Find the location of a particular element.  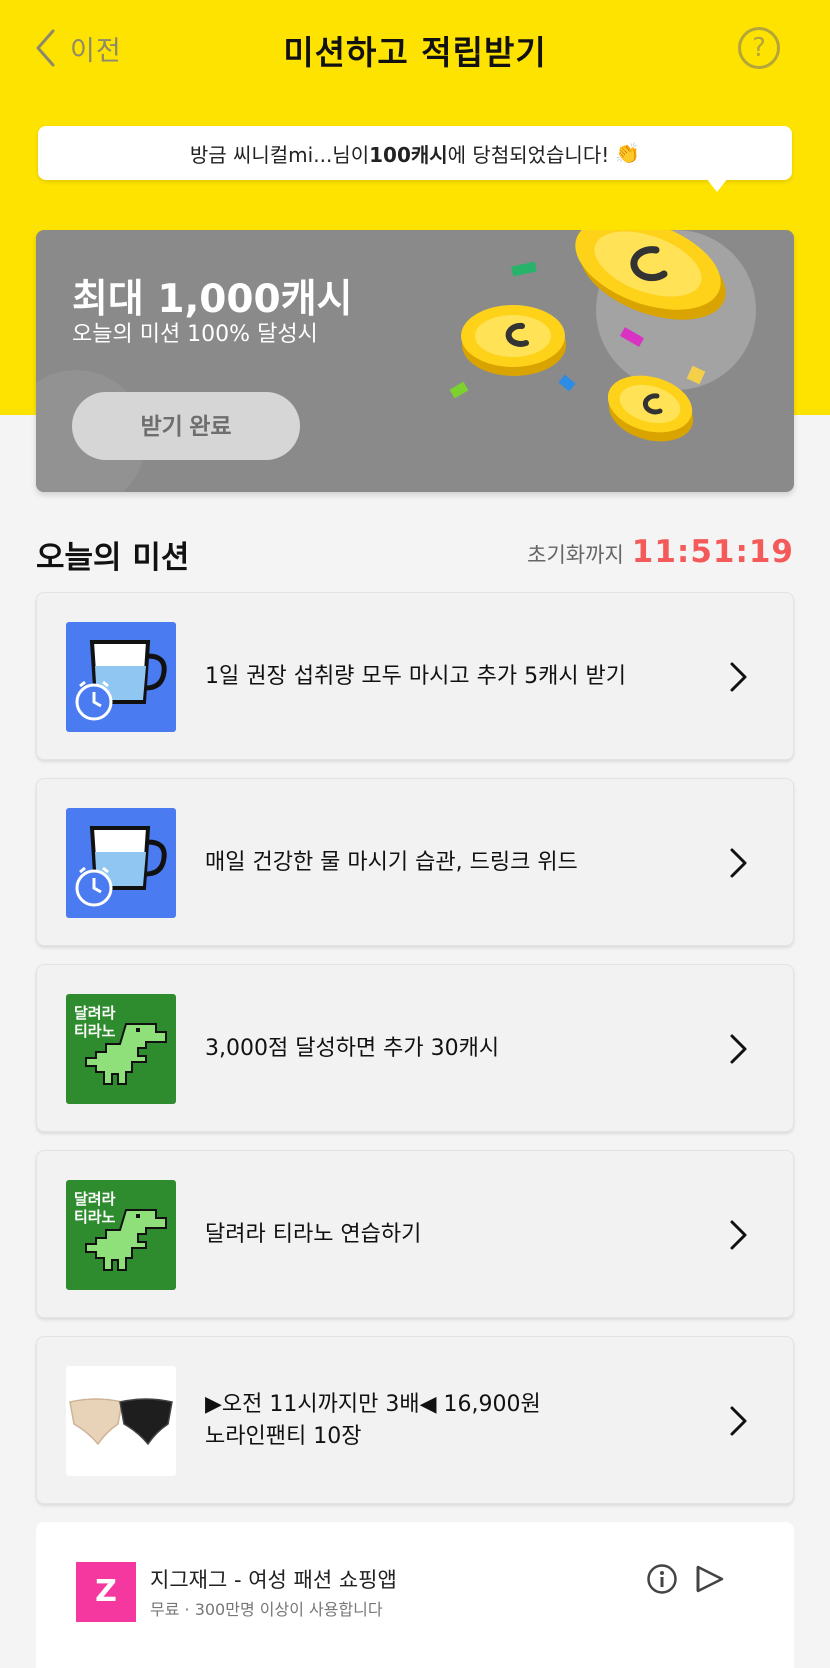

zigzag-logo-icon: Z is located at coordinates (106, 1592).